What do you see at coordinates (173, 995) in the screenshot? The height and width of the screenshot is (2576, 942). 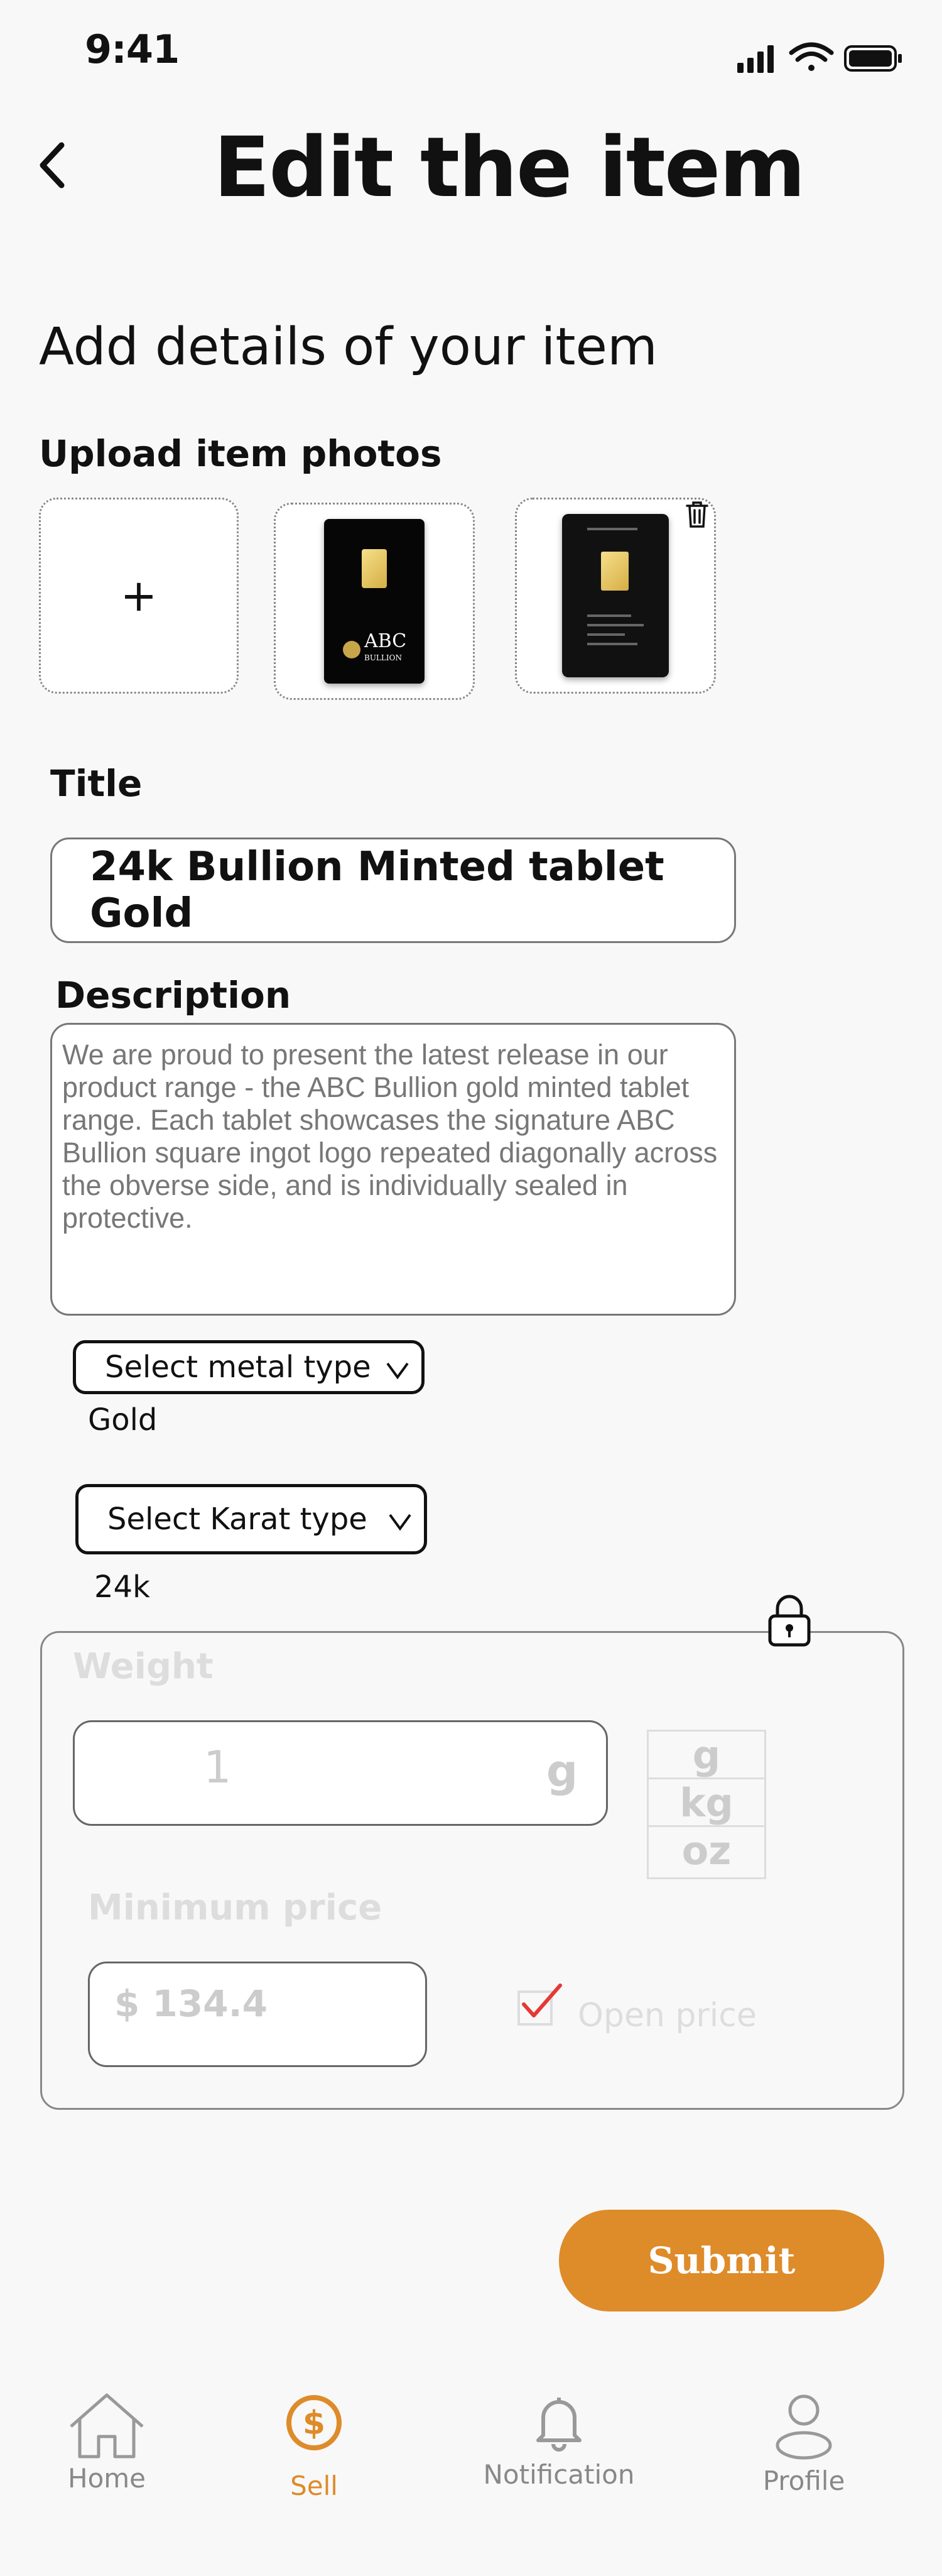 I see `description-label: Description` at bounding box center [173, 995].